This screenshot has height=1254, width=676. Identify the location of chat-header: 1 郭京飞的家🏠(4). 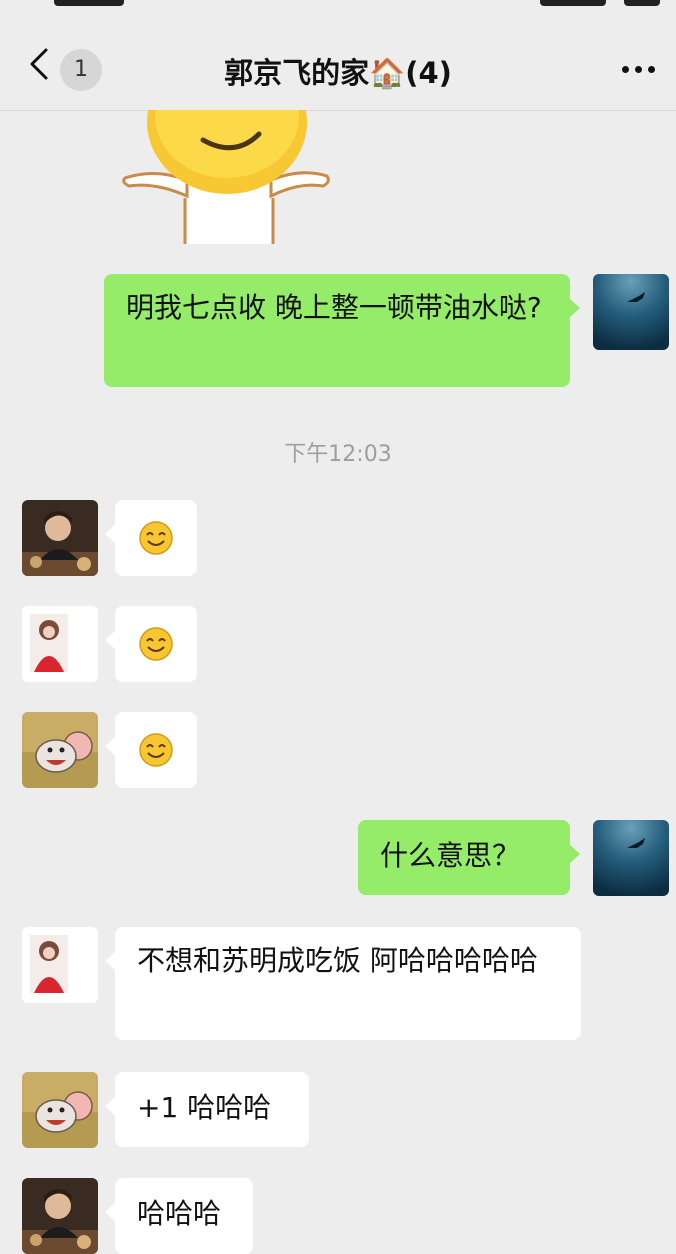
(338, 64).